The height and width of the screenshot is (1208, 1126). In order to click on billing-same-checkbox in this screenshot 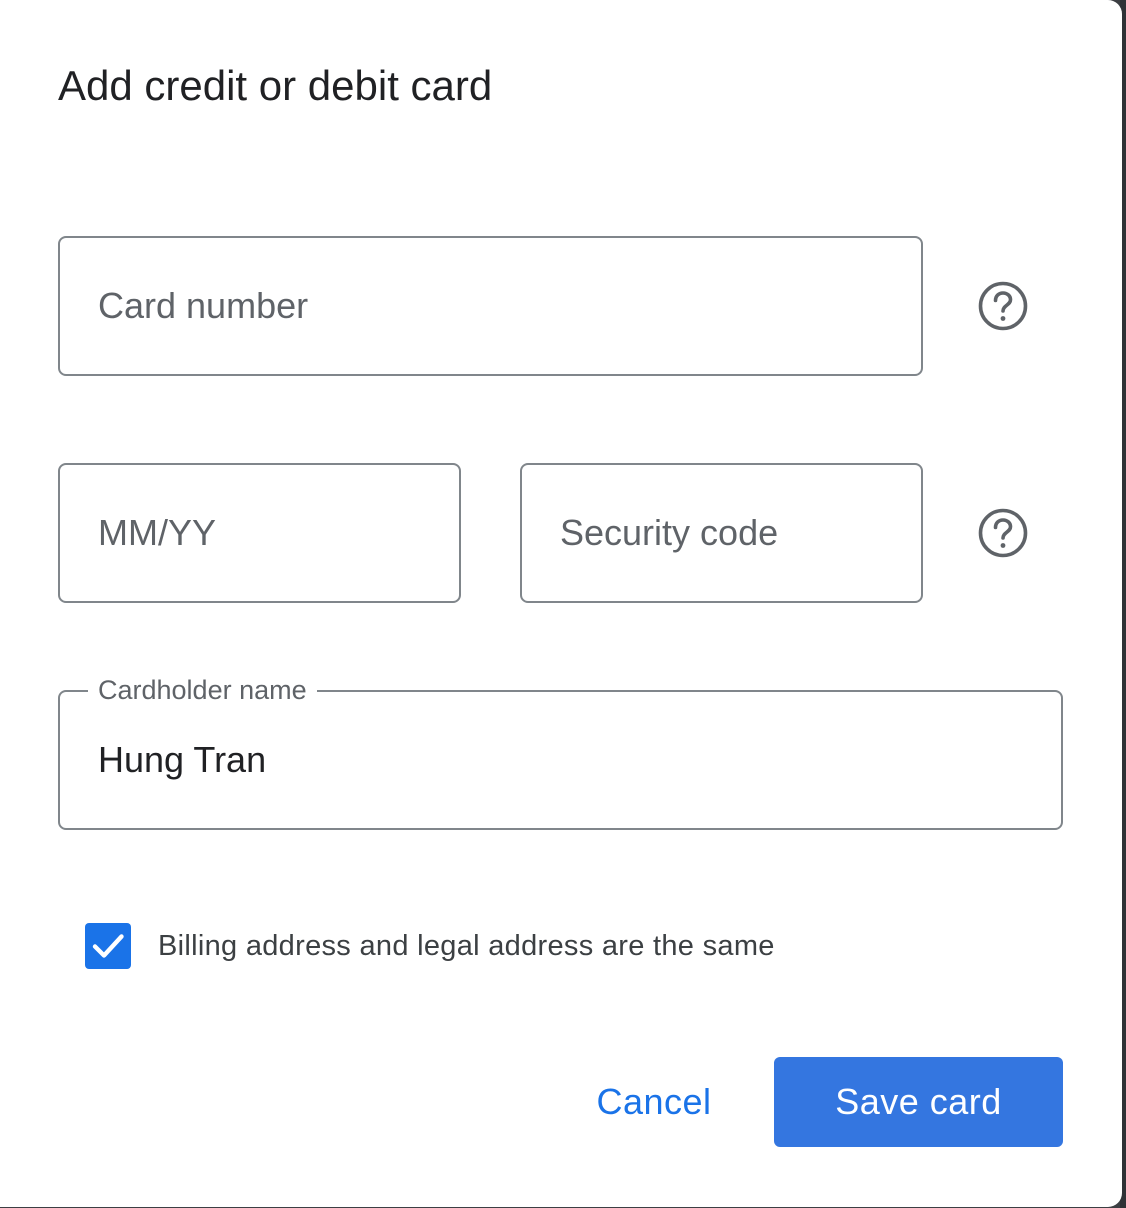, I will do `click(108, 946)`.